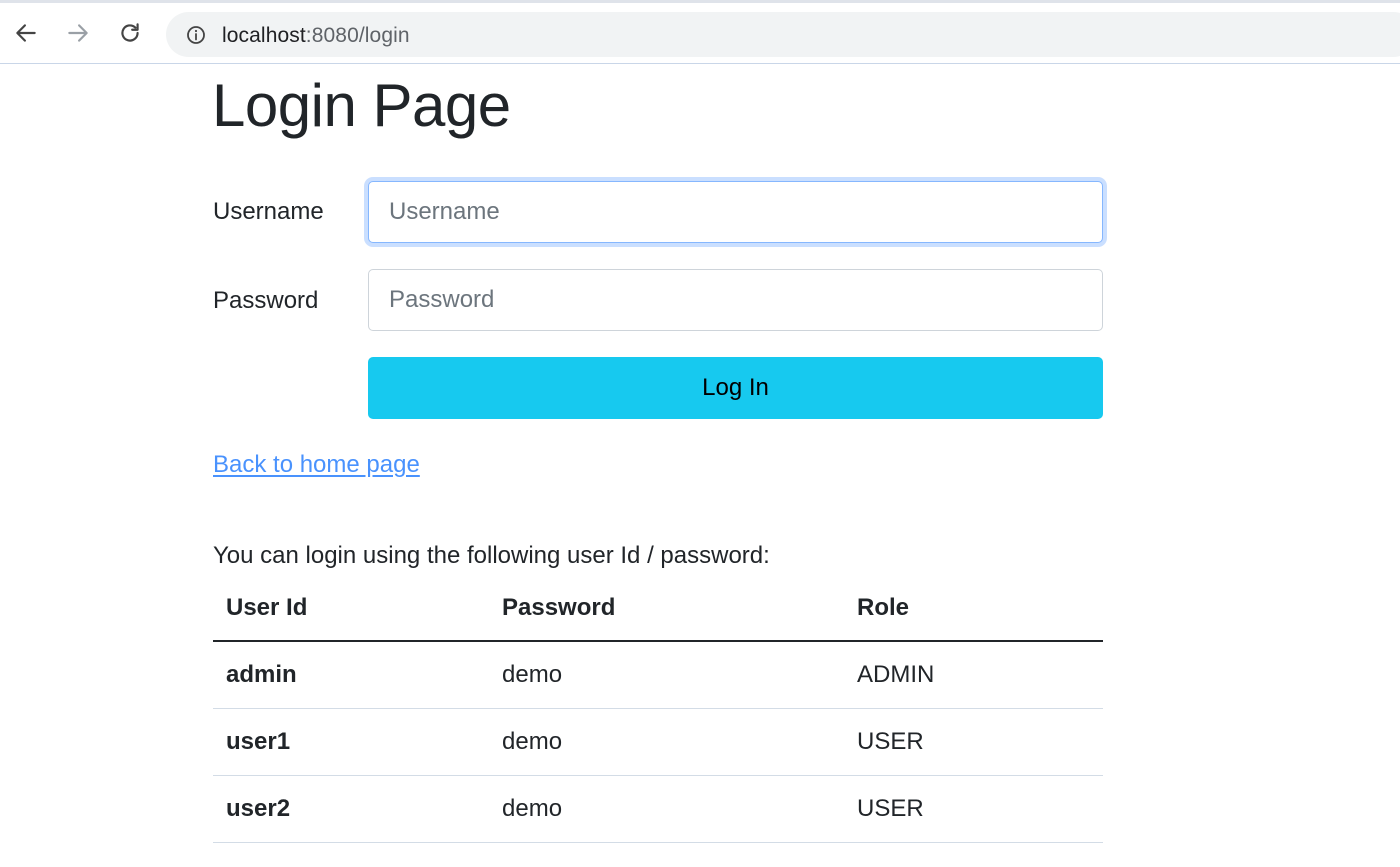  What do you see at coordinates (783, 34) in the screenshot?
I see `address-bar: localhost:8080/login` at bounding box center [783, 34].